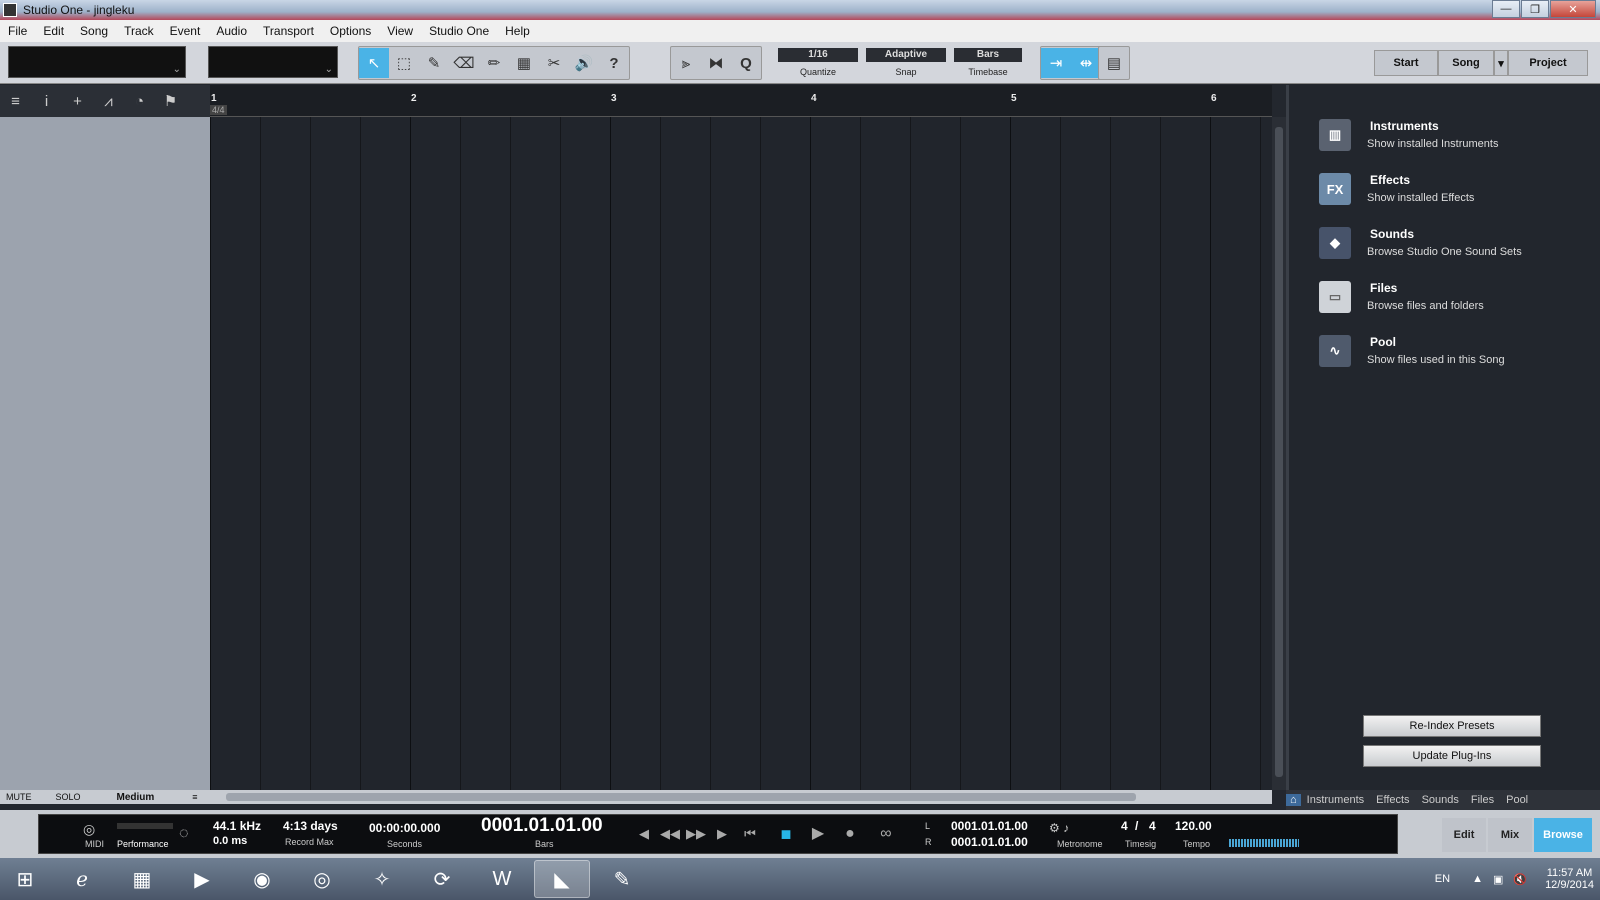 The height and width of the screenshot is (900, 1600). What do you see at coordinates (1548, 63) in the screenshot?
I see `project-page-tab: Project` at bounding box center [1548, 63].